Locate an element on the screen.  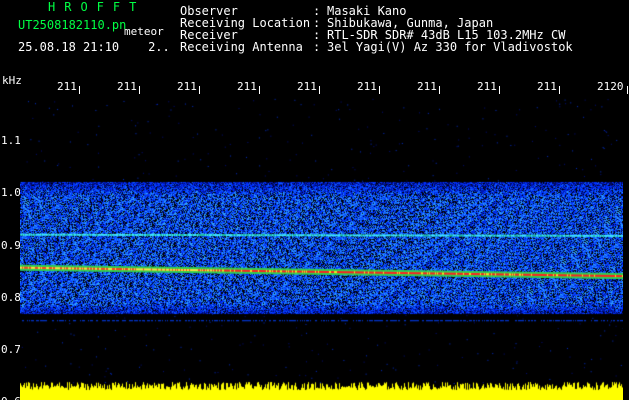
app-brand-title: HROFFT is located at coordinates (97, 7).